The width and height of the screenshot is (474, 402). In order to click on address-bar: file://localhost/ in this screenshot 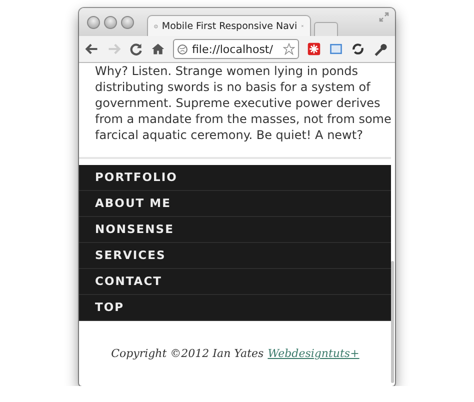, I will do `click(236, 49)`.